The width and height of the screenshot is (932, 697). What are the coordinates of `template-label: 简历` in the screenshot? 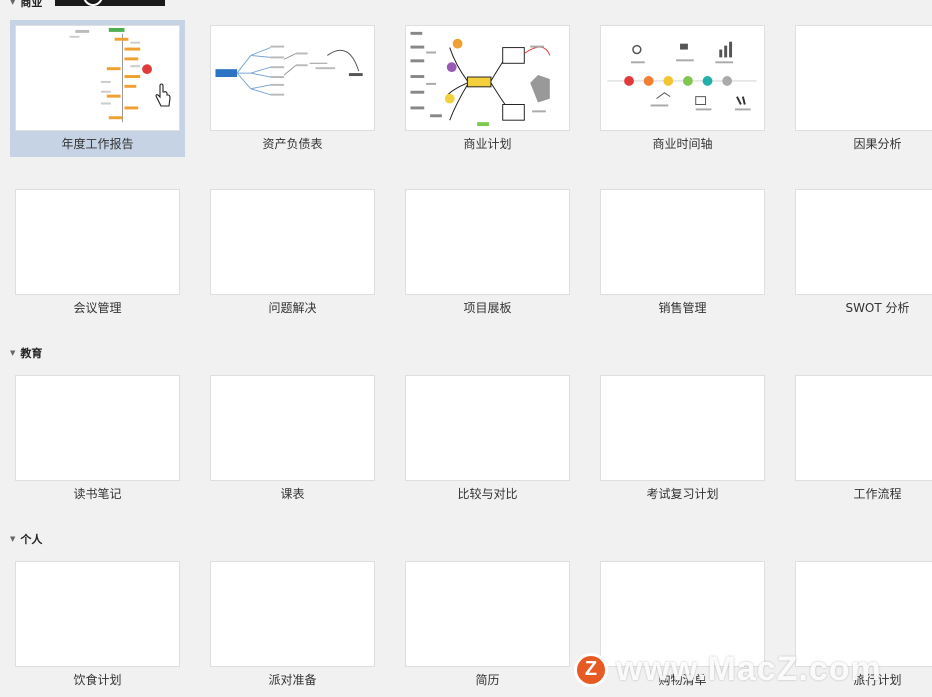 It's located at (487, 680).